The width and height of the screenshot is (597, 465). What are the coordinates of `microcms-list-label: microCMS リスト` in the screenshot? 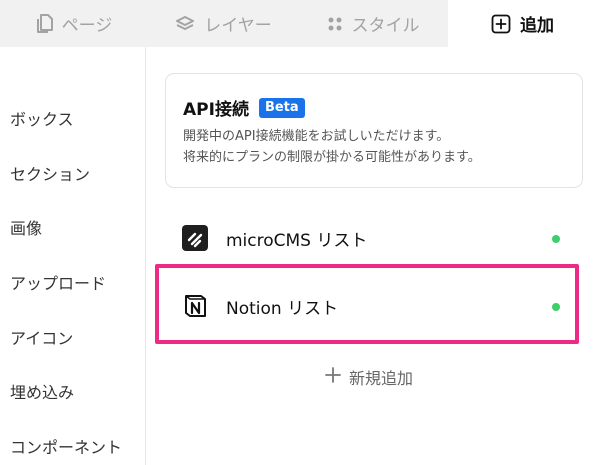 It's located at (297, 240).